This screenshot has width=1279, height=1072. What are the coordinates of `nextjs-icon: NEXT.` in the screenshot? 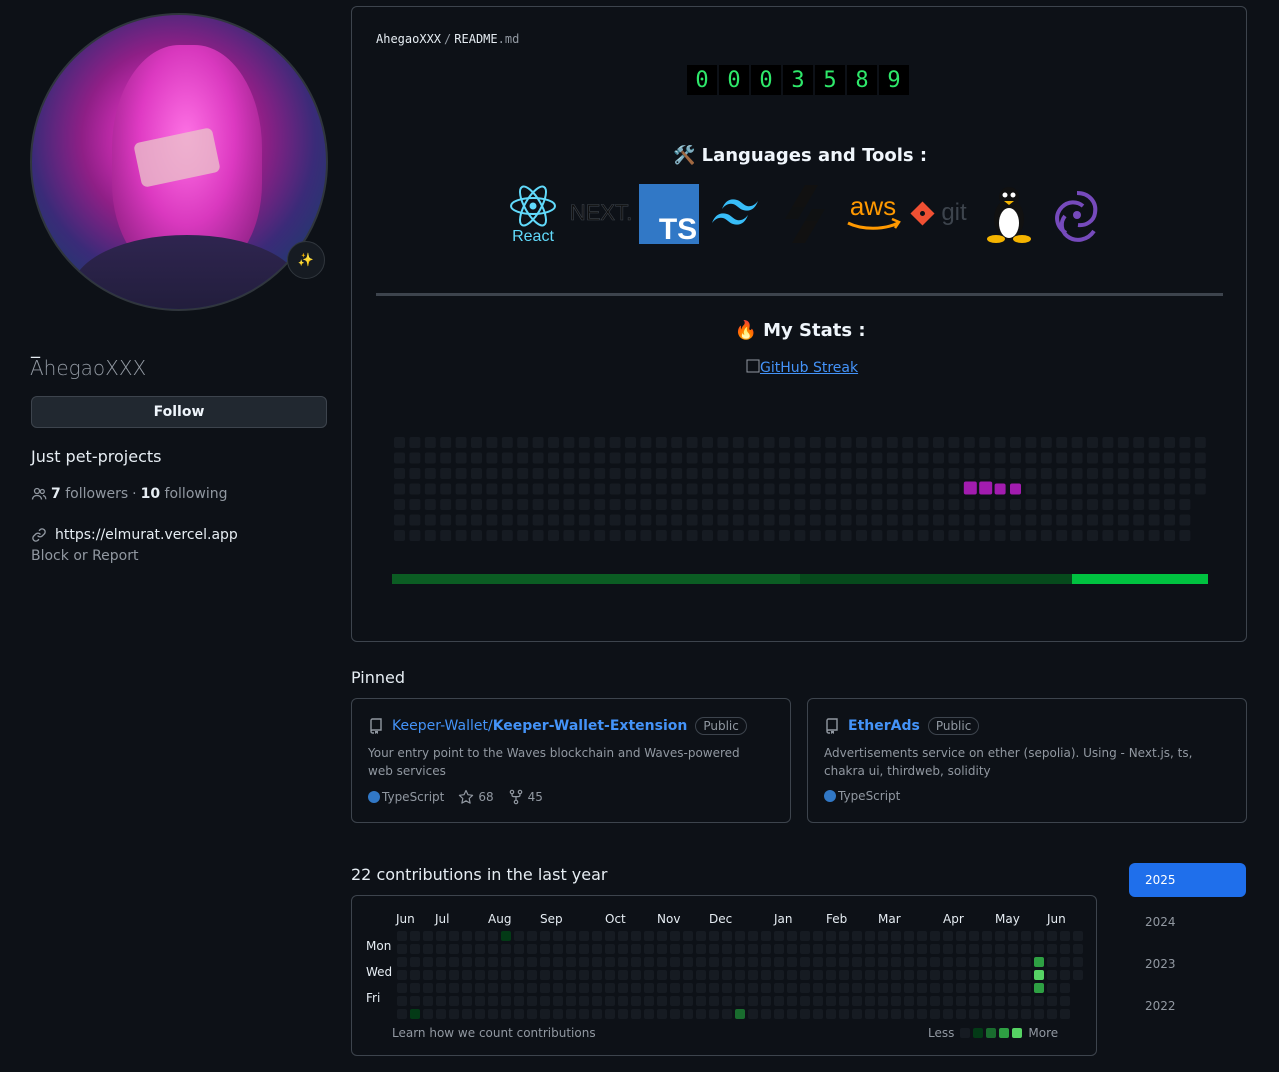 It's located at (601, 214).